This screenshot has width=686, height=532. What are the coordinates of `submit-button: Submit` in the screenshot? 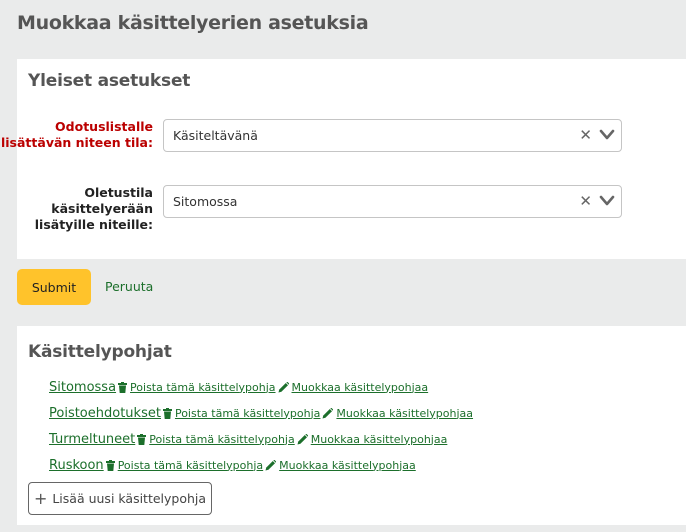 It's located at (54, 287).